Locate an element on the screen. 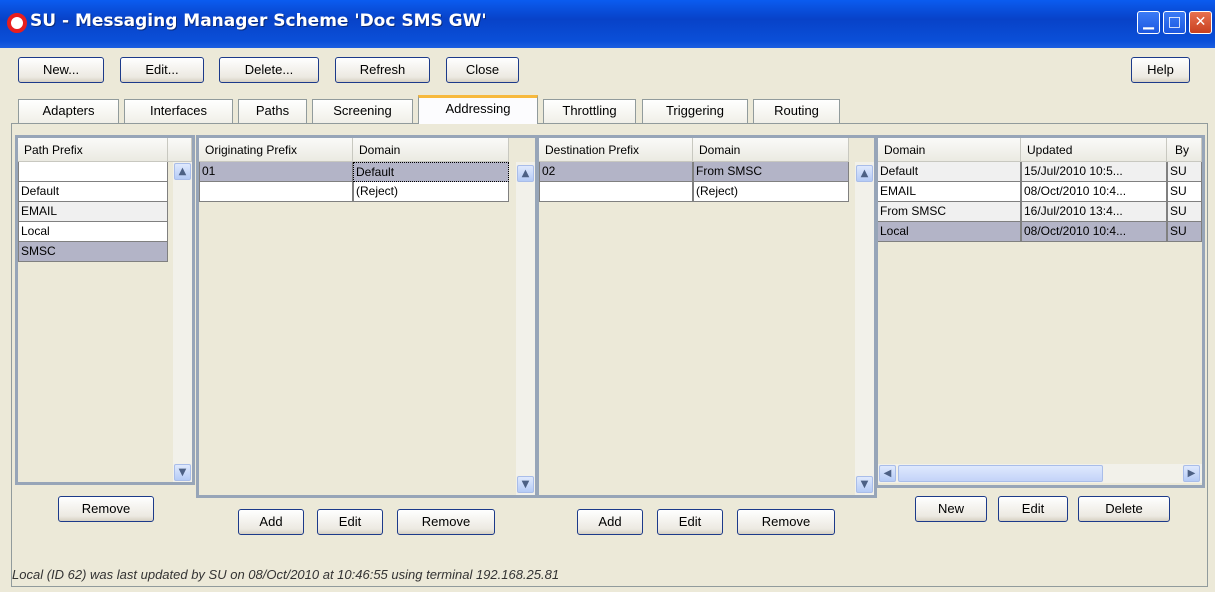 The width and height of the screenshot is (1215, 592). tab-paths: Paths is located at coordinates (272, 111).